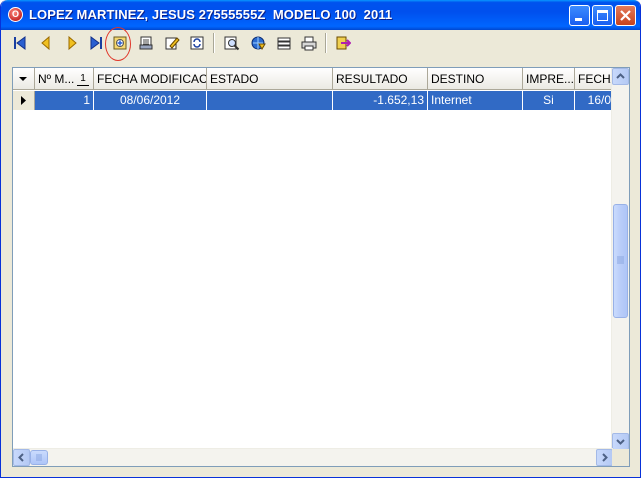 This screenshot has height=478, width=641. I want to click on previous-record-button, so click(46, 43).